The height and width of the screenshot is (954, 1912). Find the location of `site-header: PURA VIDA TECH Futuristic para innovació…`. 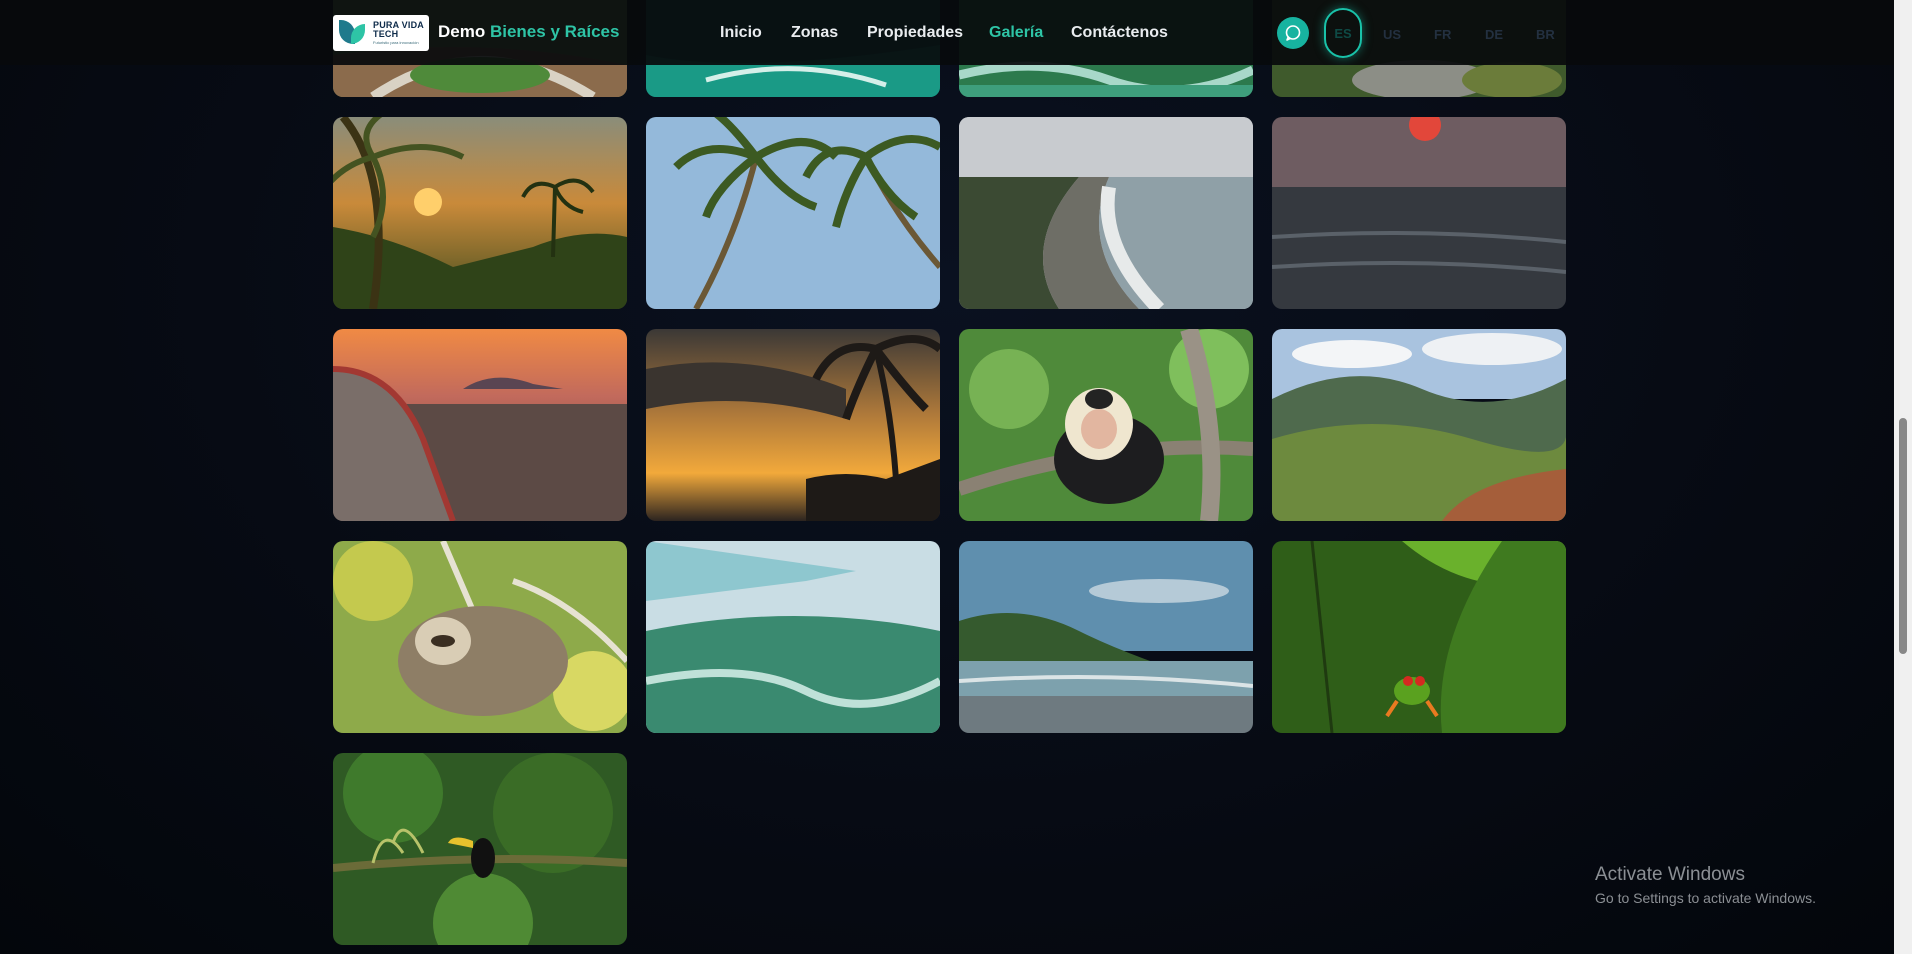

site-header: PURA VIDA TECH Futuristic para innovació… is located at coordinates (947, 32).